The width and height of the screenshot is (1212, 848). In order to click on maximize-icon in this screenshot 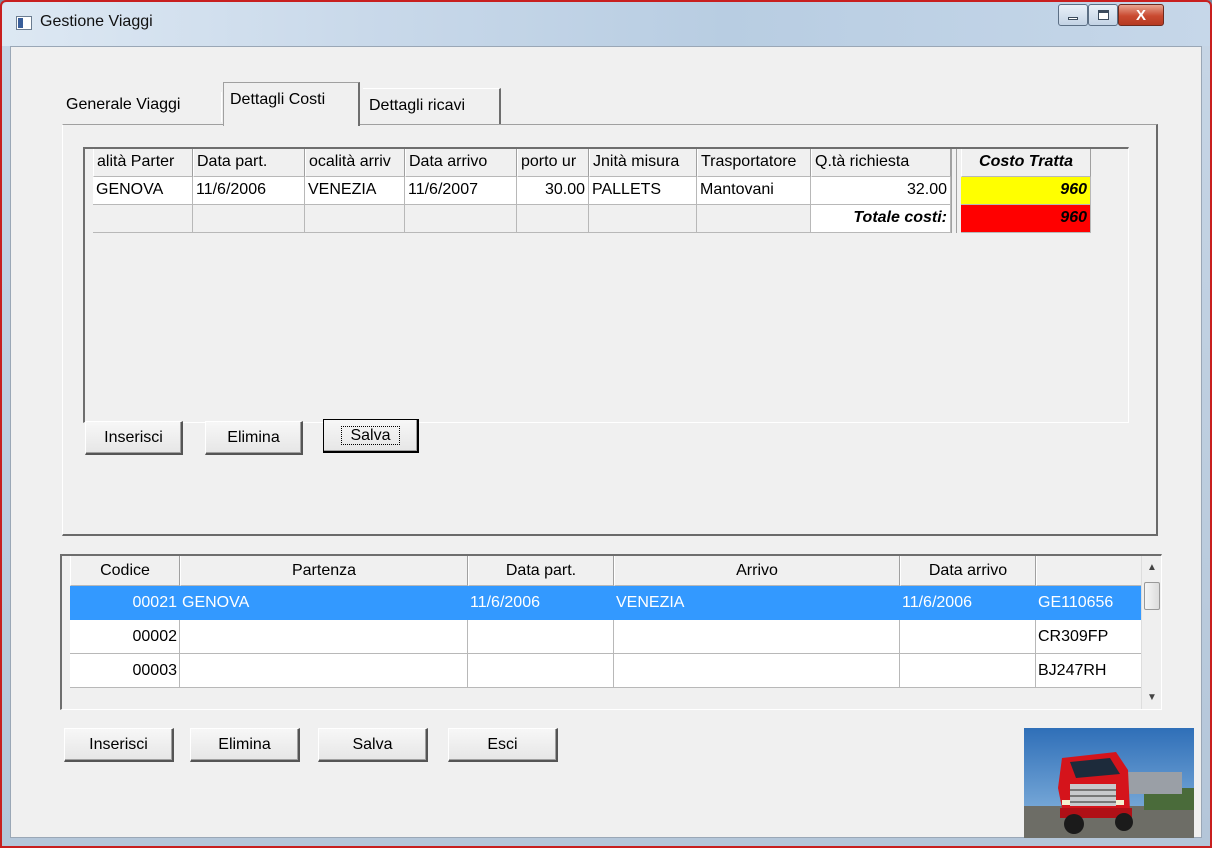, I will do `click(1103, 15)`.